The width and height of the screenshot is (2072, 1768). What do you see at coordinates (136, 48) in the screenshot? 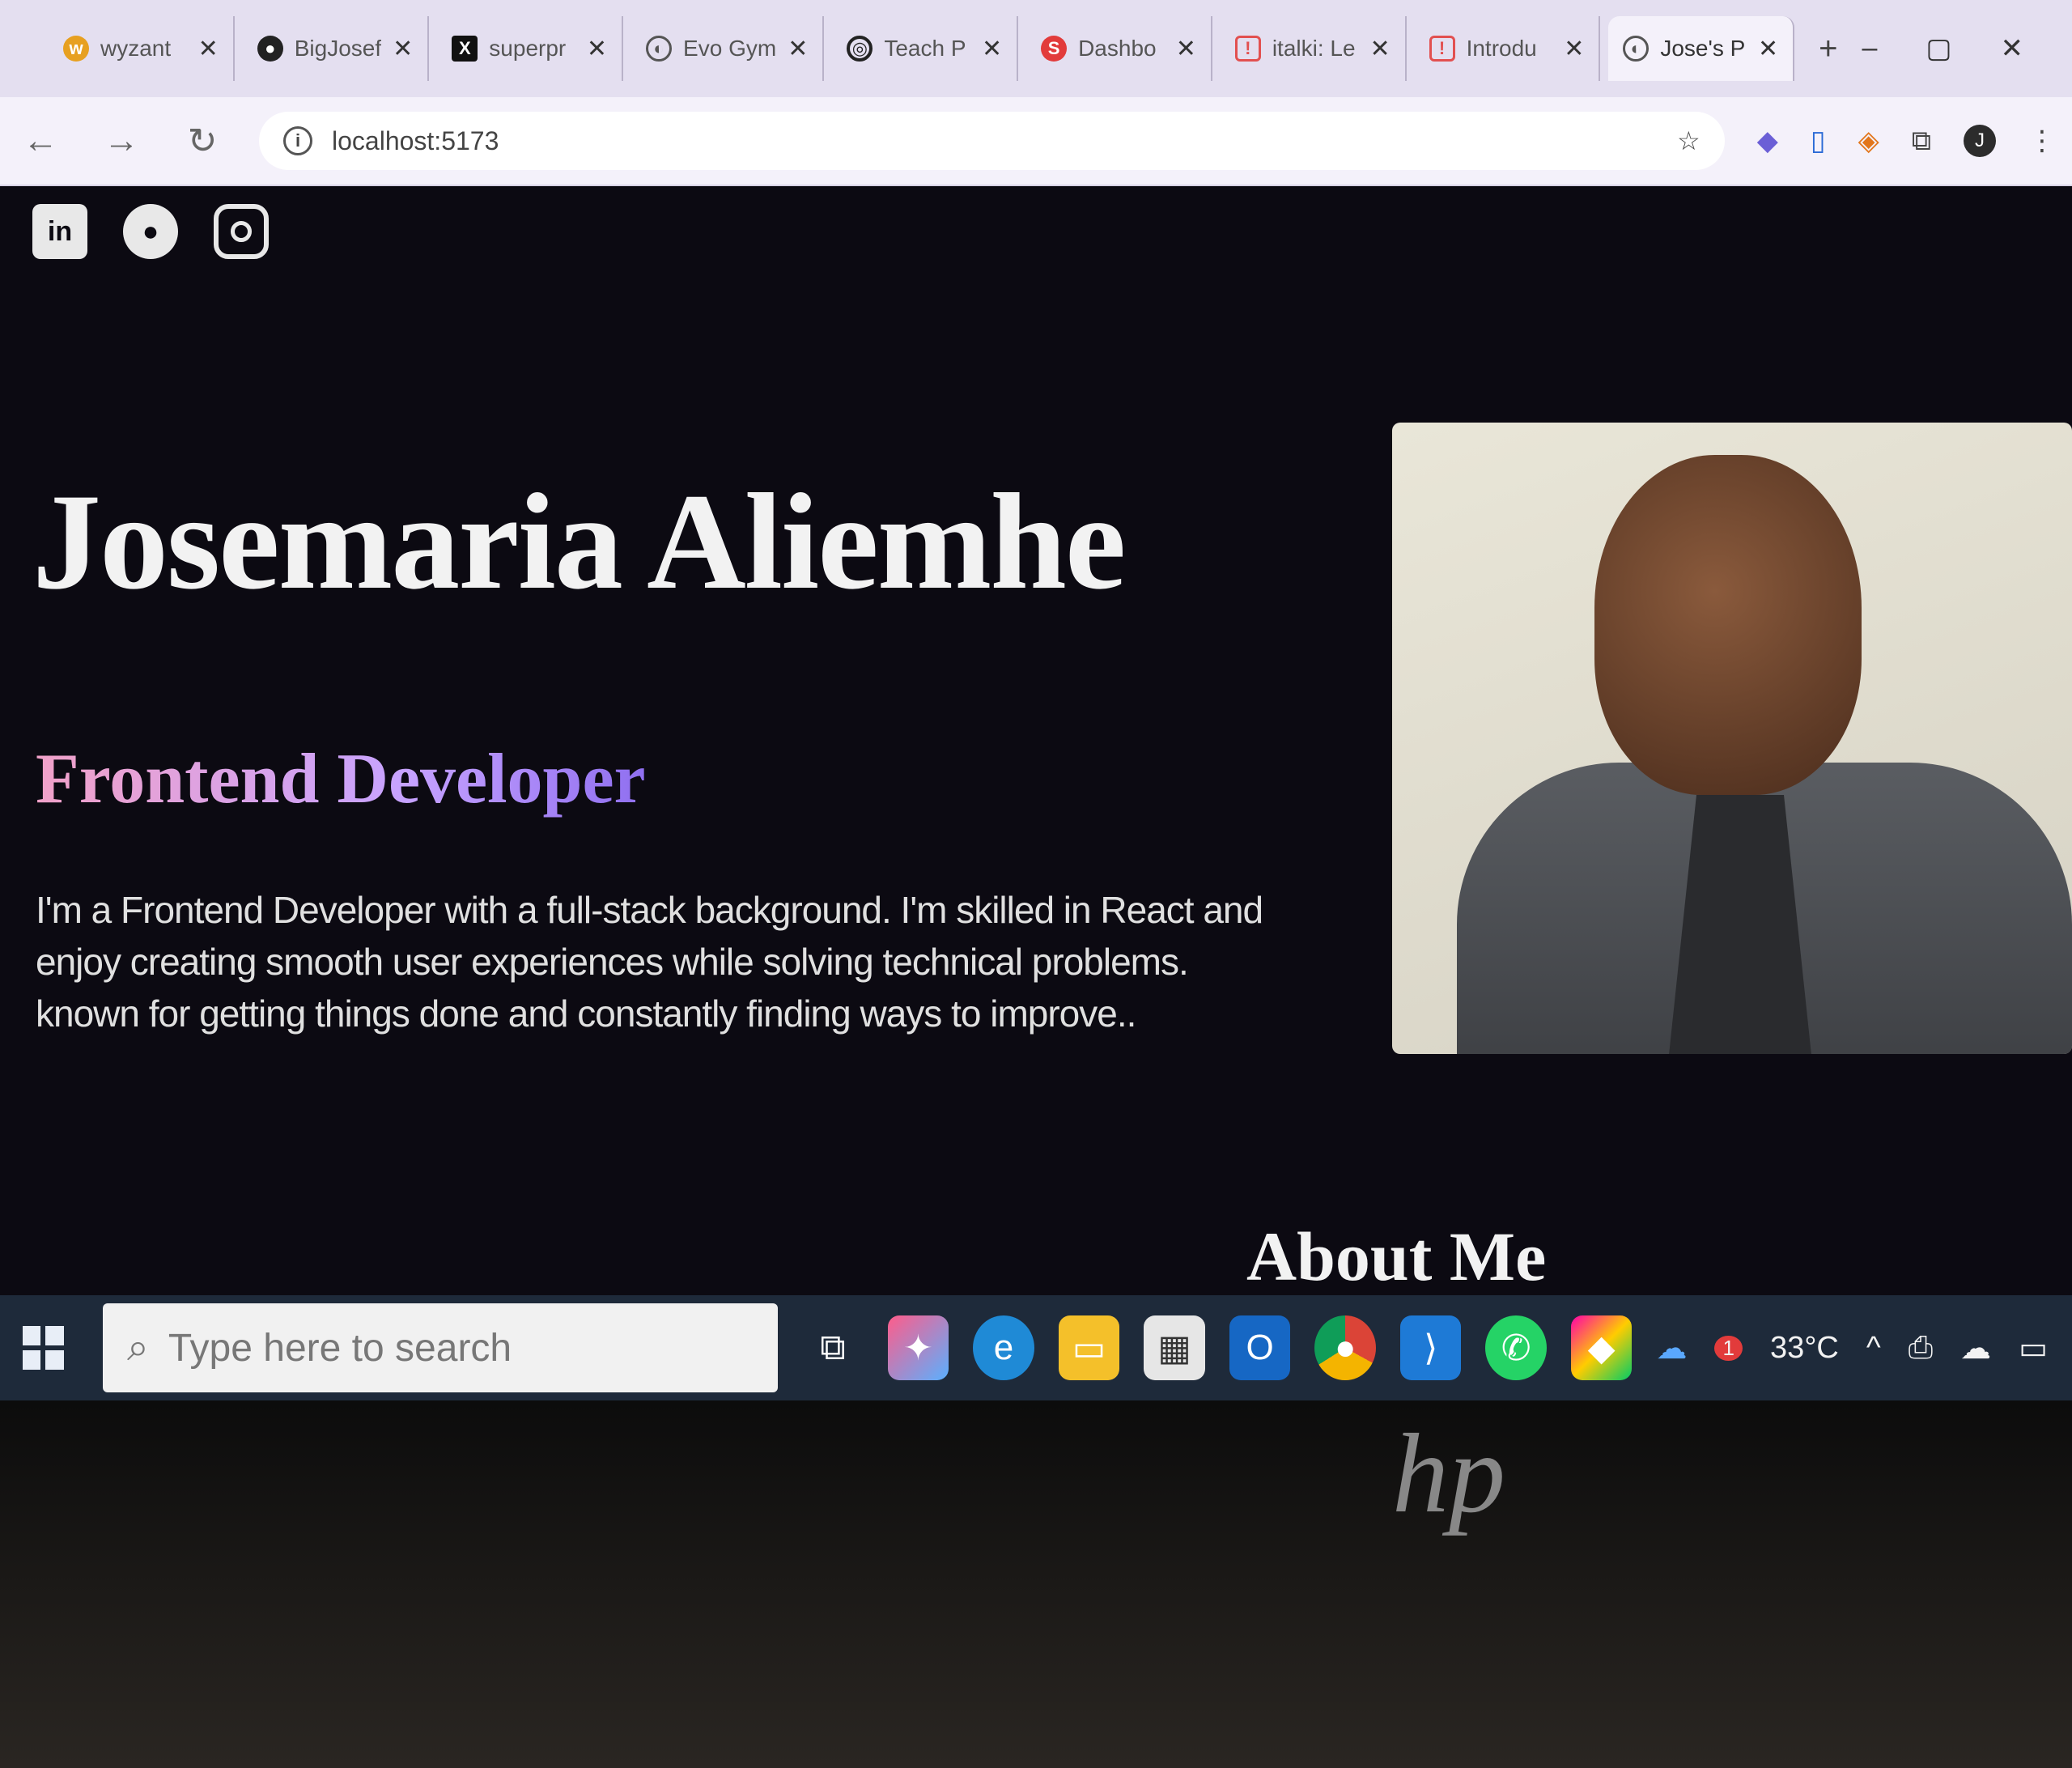
I see `tab-title: wyzant` at bounding box center [136, 48].